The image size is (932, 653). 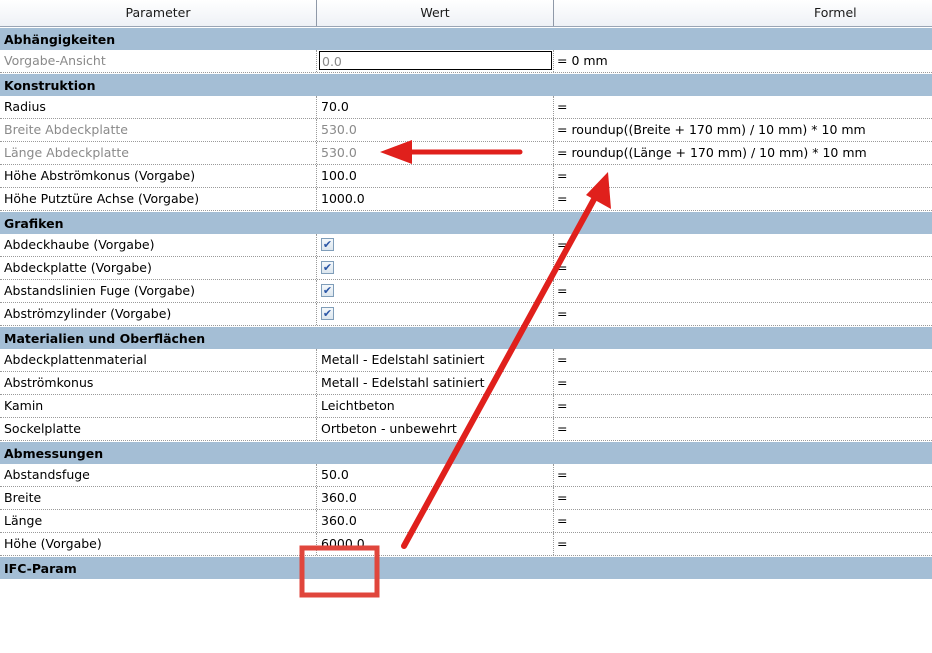 I want to click on value-cell: 530.0, so click(x=437, y=130).